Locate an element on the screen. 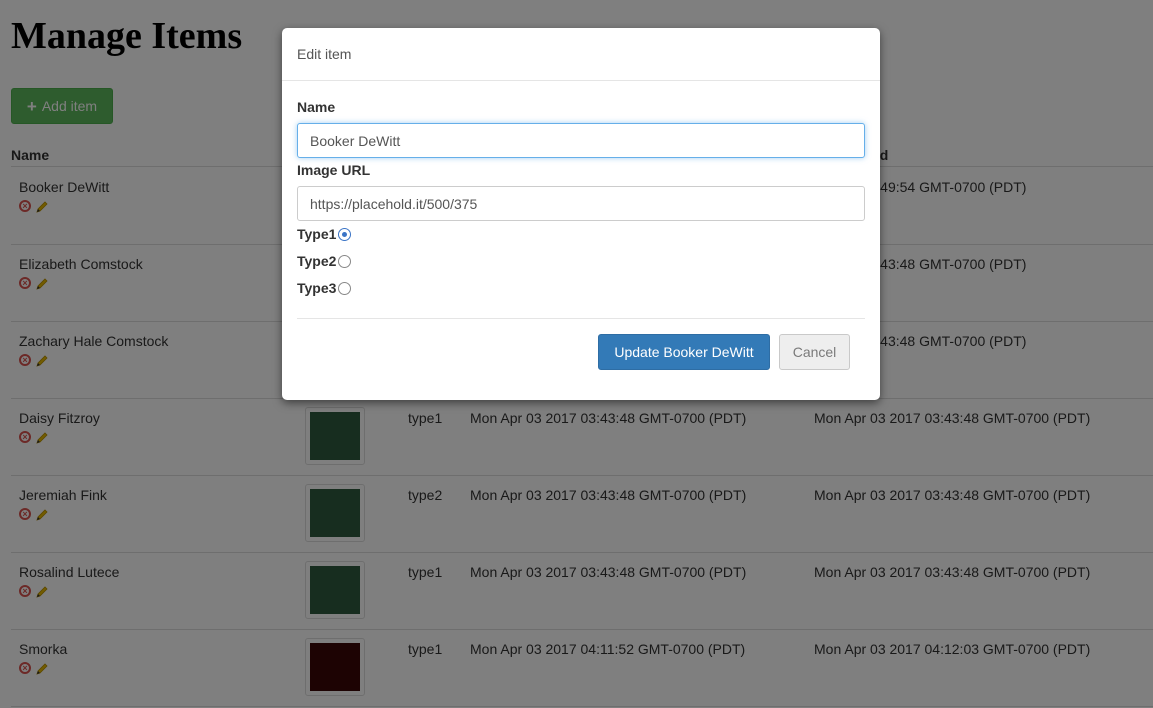  name-label: Name is located at coordinates (316, 107).